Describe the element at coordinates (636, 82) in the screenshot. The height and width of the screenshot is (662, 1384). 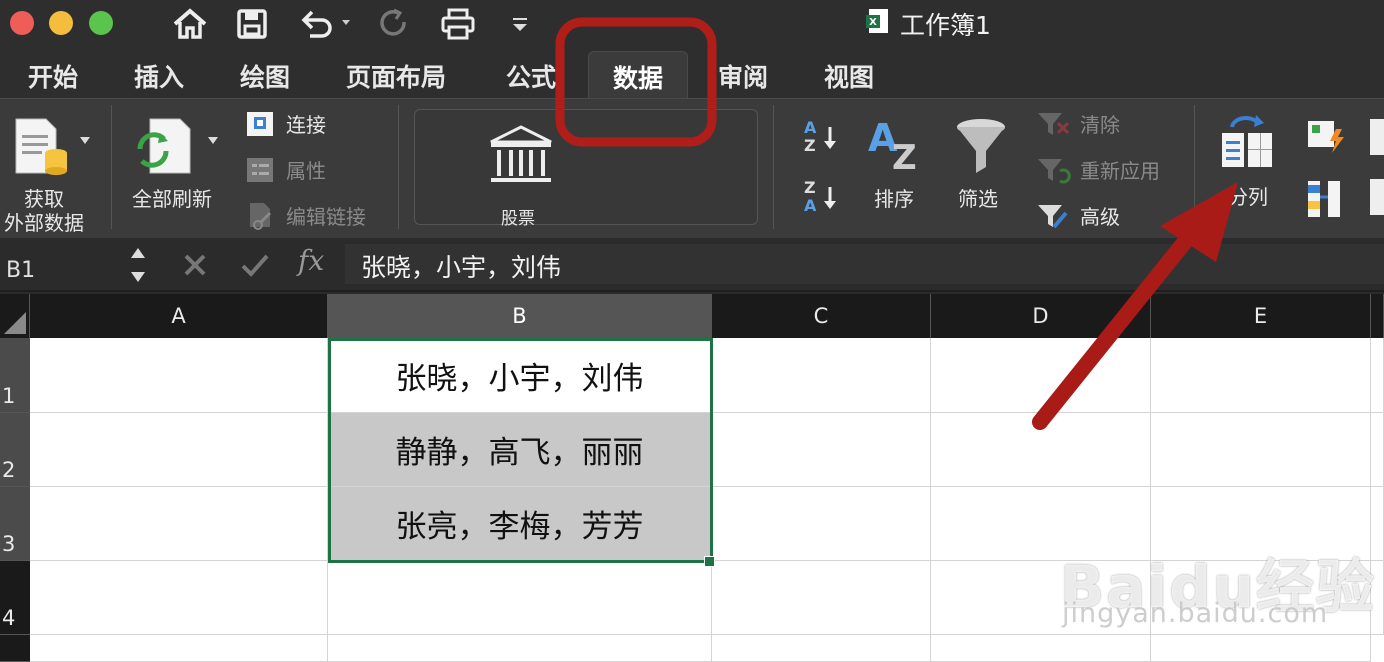
I see `tab-highlight-box` at that location.